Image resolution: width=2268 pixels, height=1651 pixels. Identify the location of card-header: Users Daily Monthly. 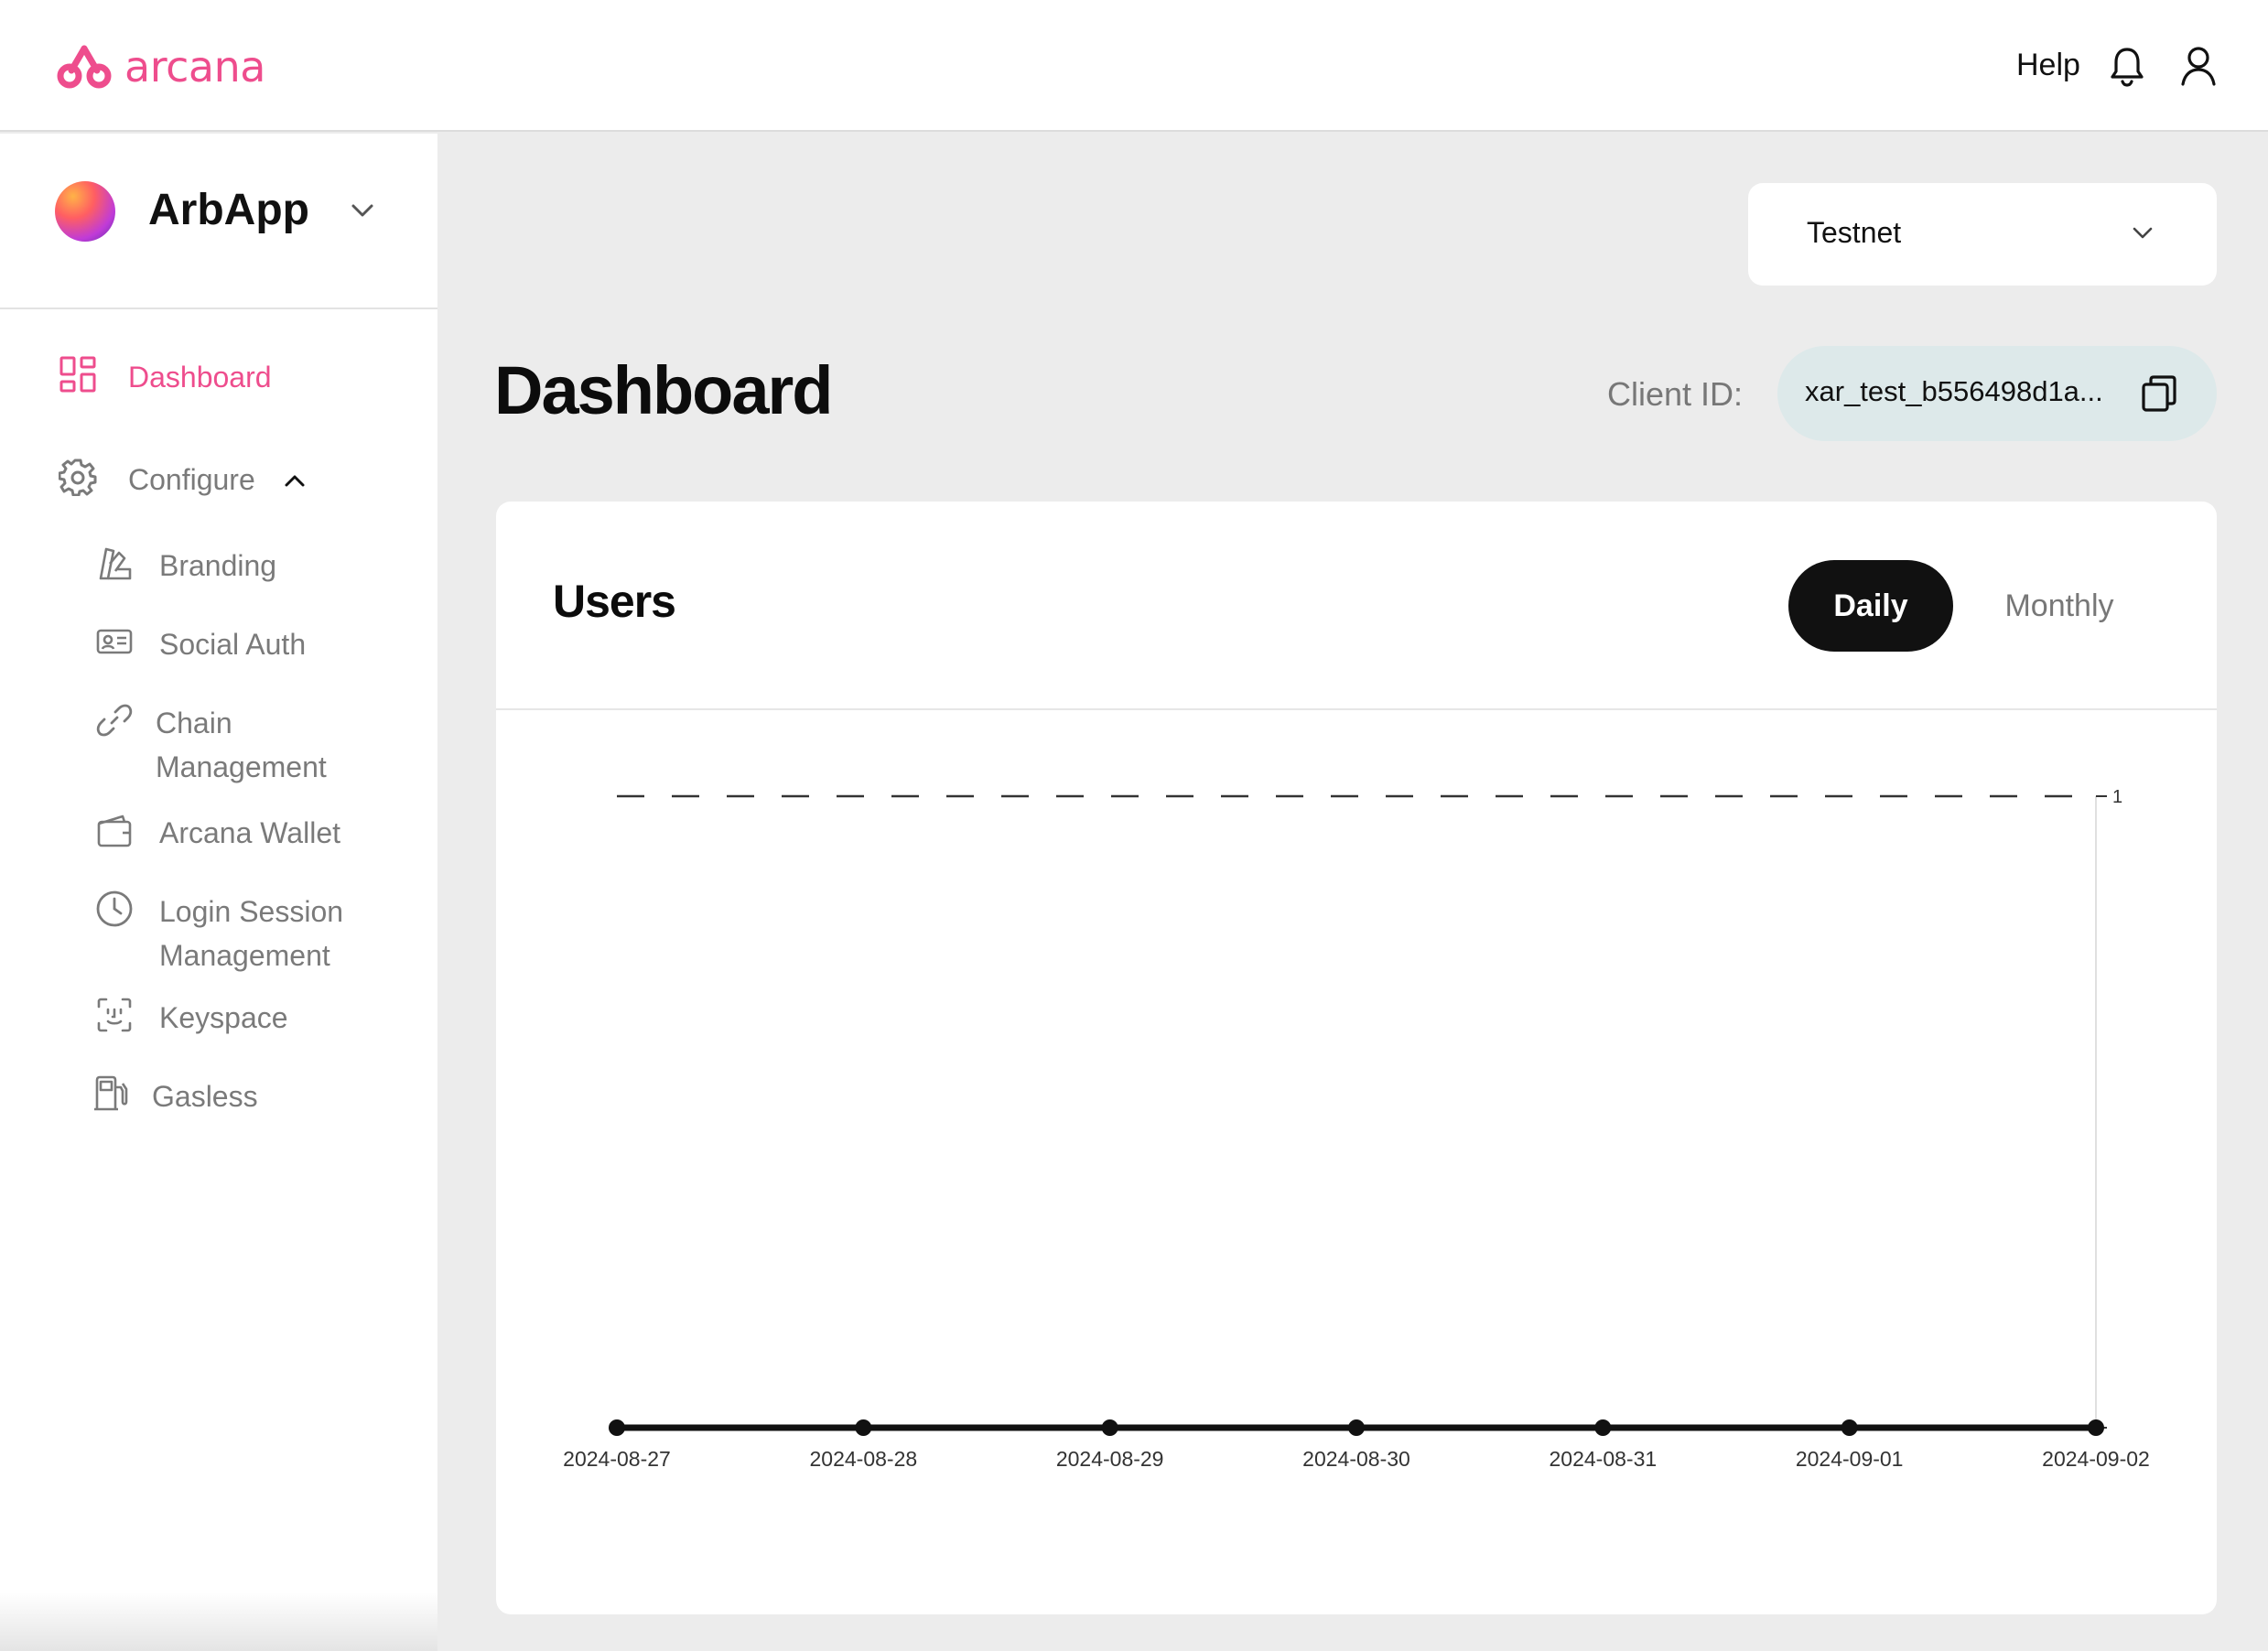
(1356, 606).